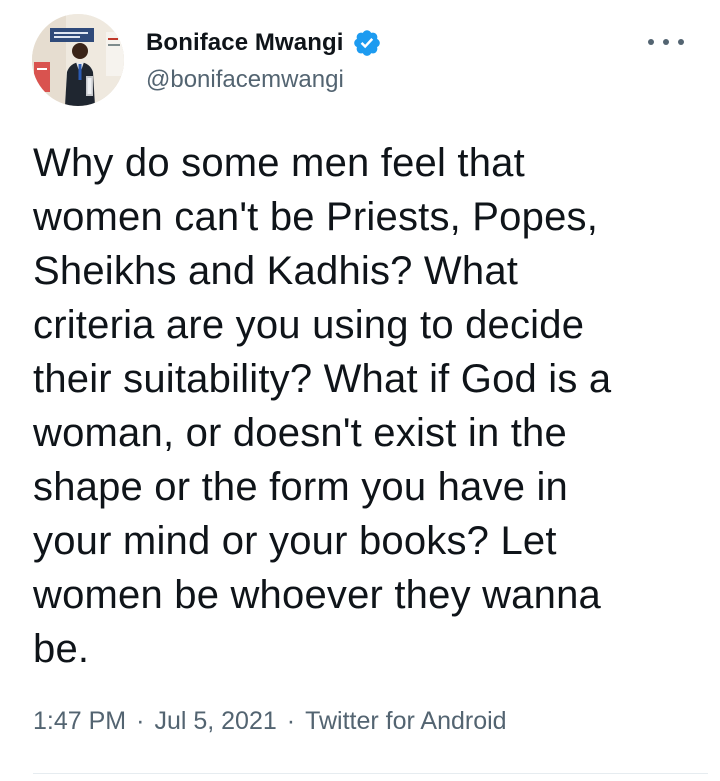  I want to click on avatar, so click(78, 60).